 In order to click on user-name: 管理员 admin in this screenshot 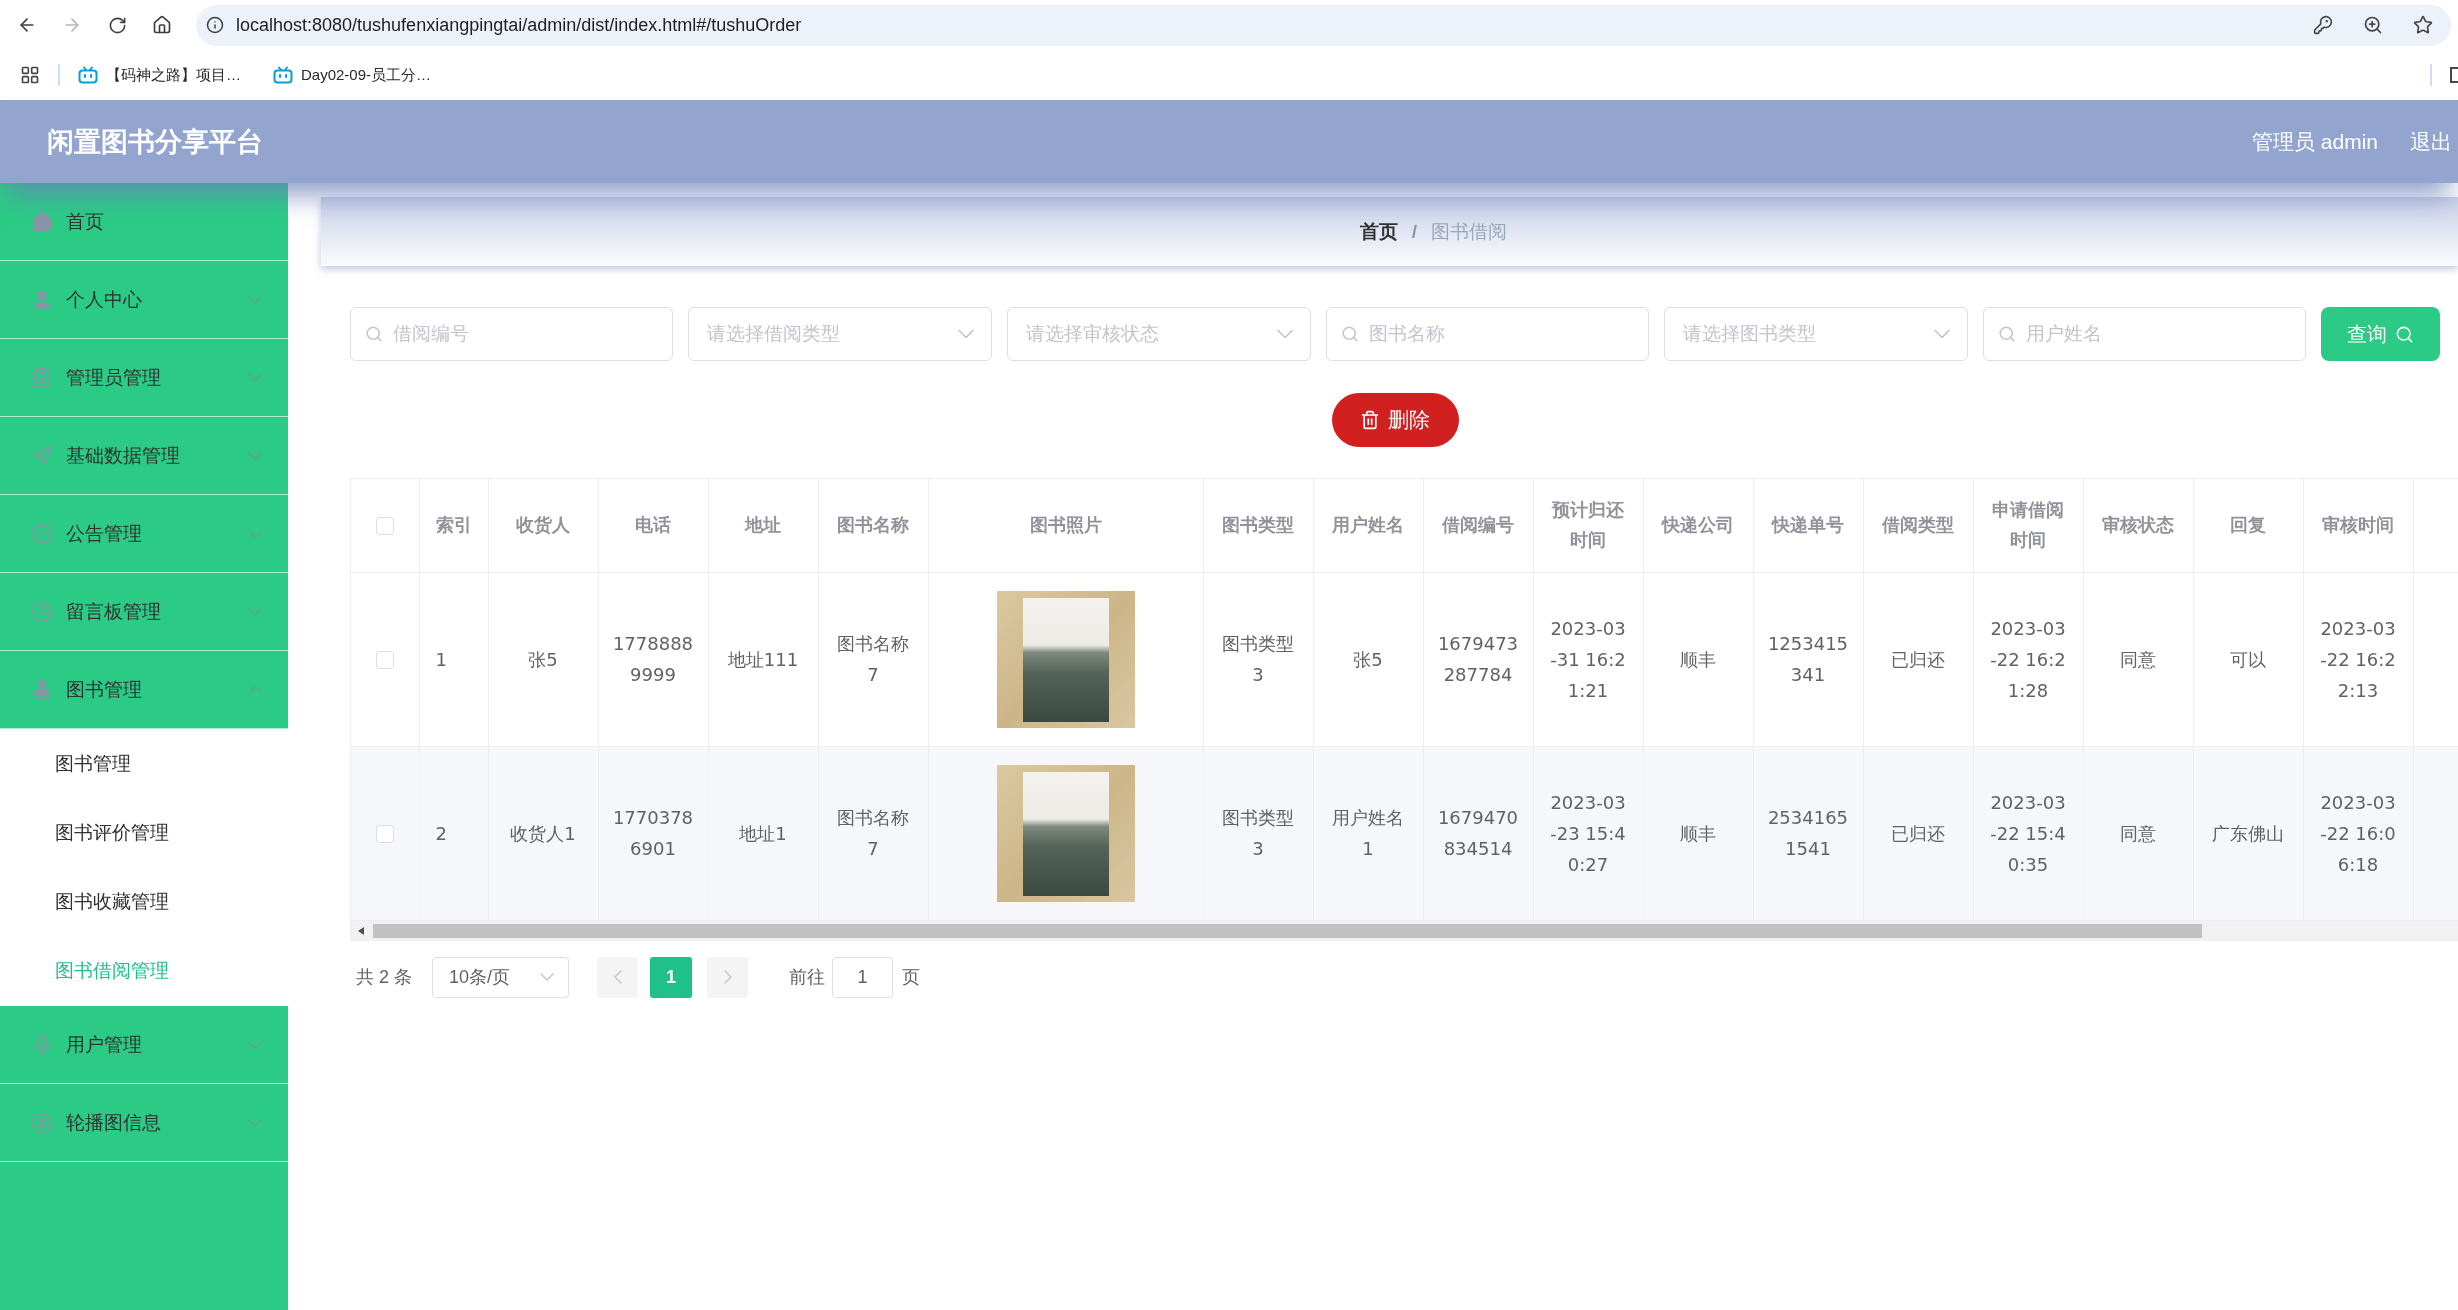, I will do `click(2314, 141)`.